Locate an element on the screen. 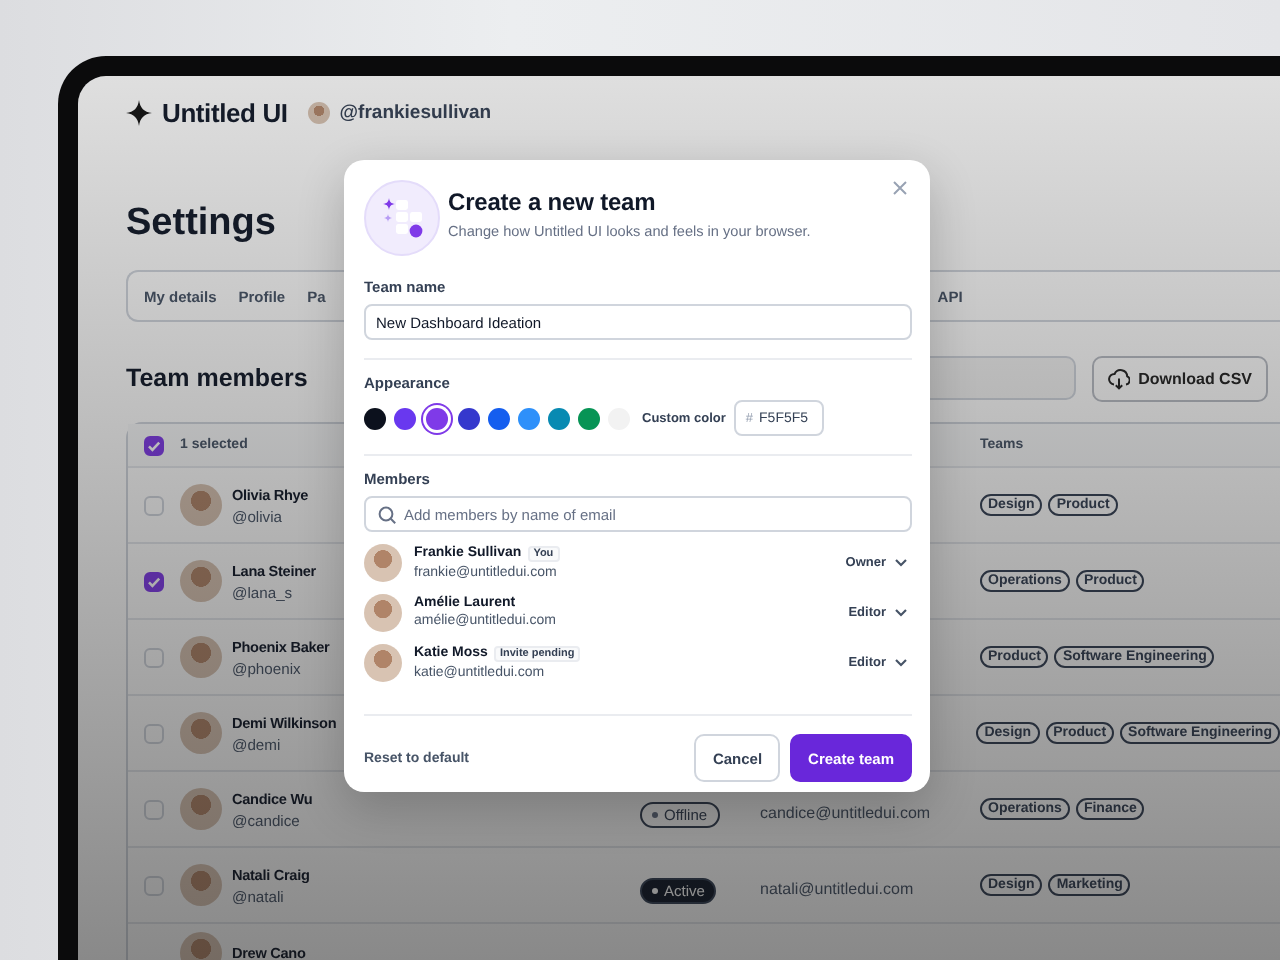  username: @frankiesullivan is located at coordinates (415, 112).